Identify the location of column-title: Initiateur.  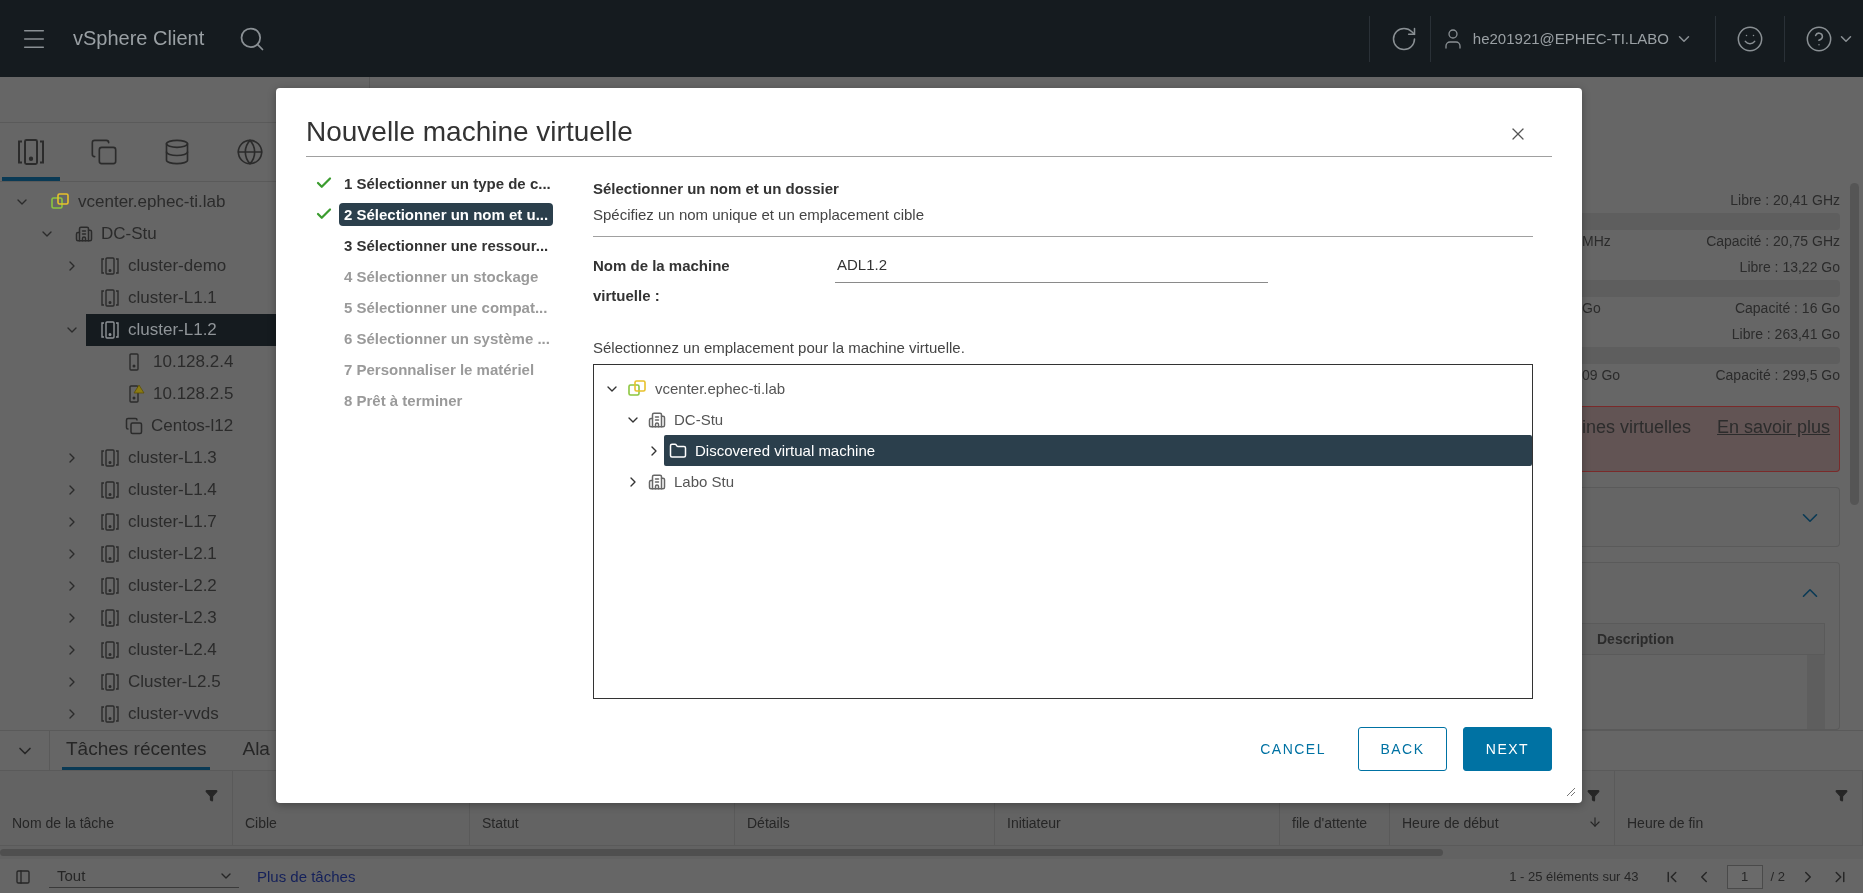
(1034, 823).